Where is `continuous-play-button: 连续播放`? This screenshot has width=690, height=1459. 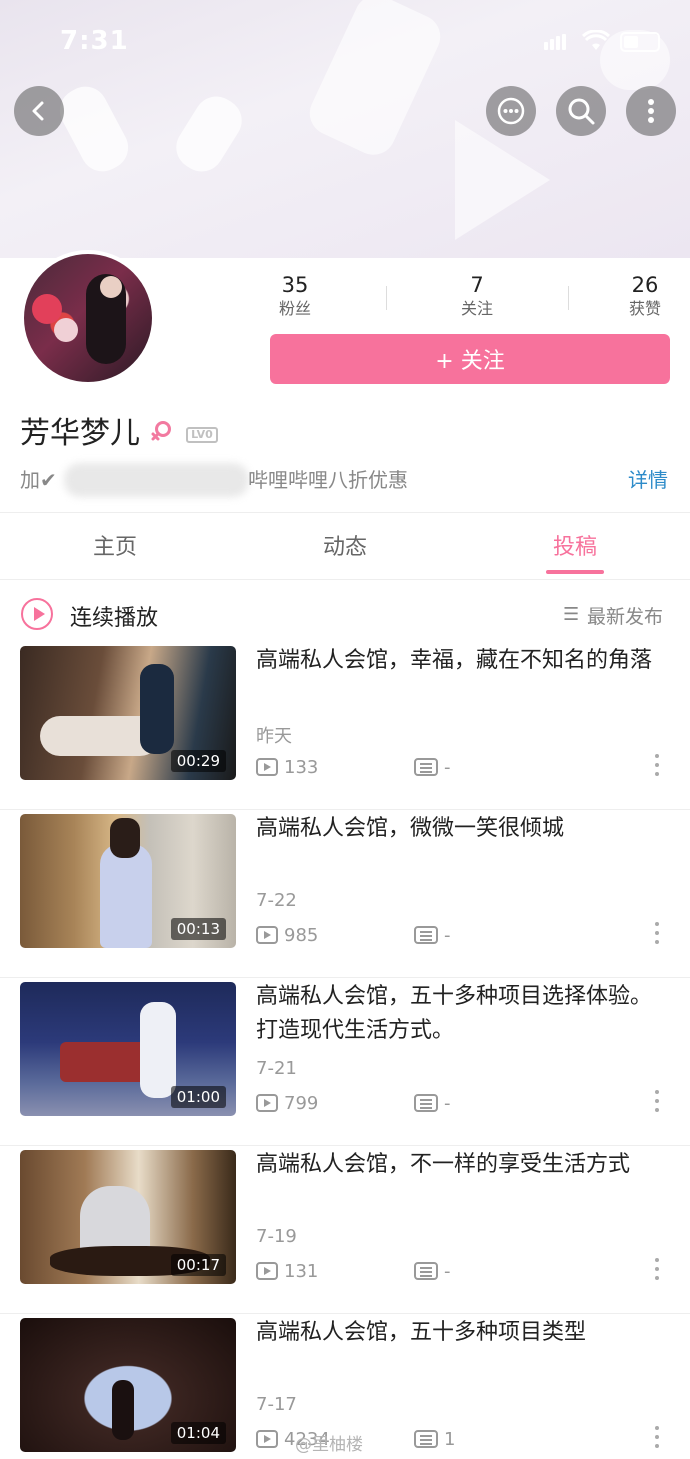
continuous-play-button: 连续播放 is located at coordinates (114, 616).